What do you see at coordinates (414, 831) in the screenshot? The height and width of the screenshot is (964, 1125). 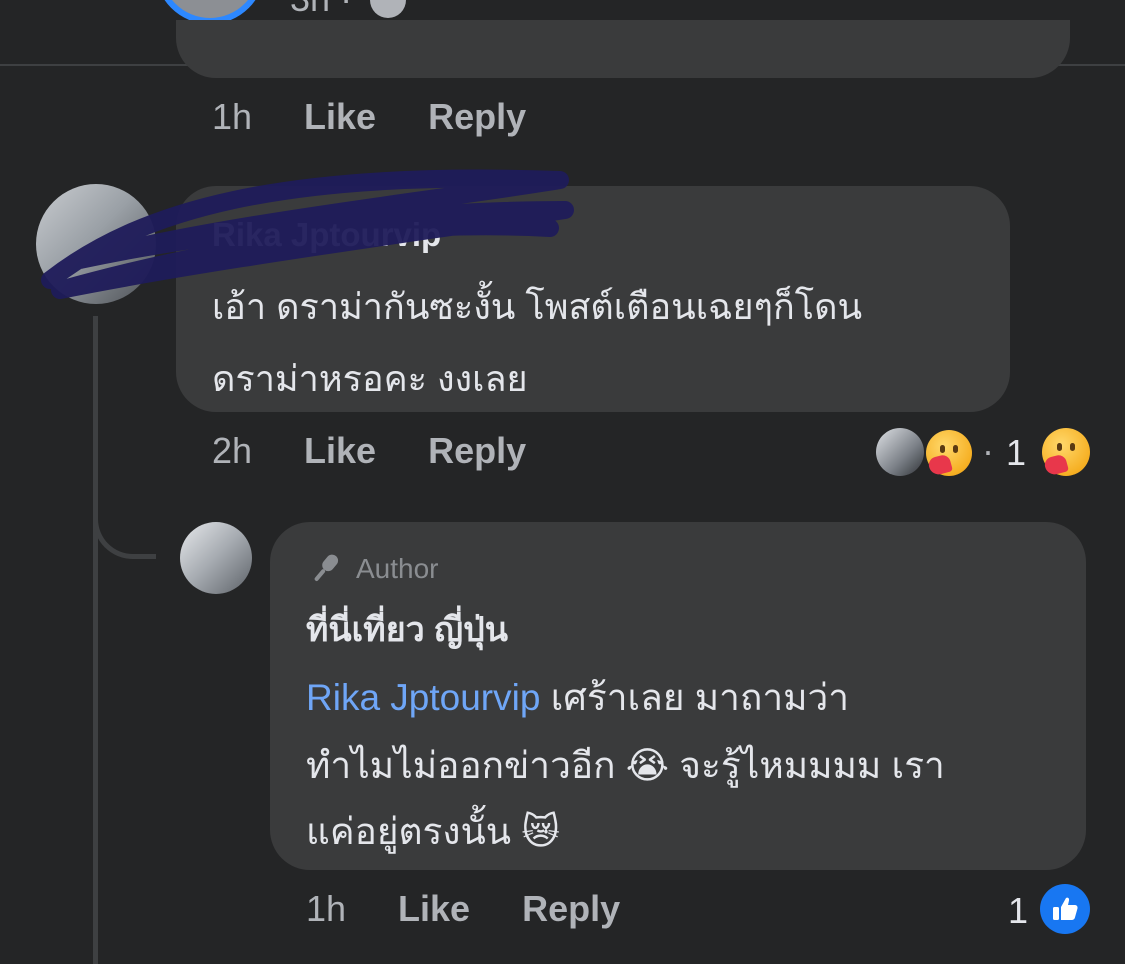 I see `reply1-text-line3-text: แค่อยู่ตรงนั้น` at bounding box center [414, 831].